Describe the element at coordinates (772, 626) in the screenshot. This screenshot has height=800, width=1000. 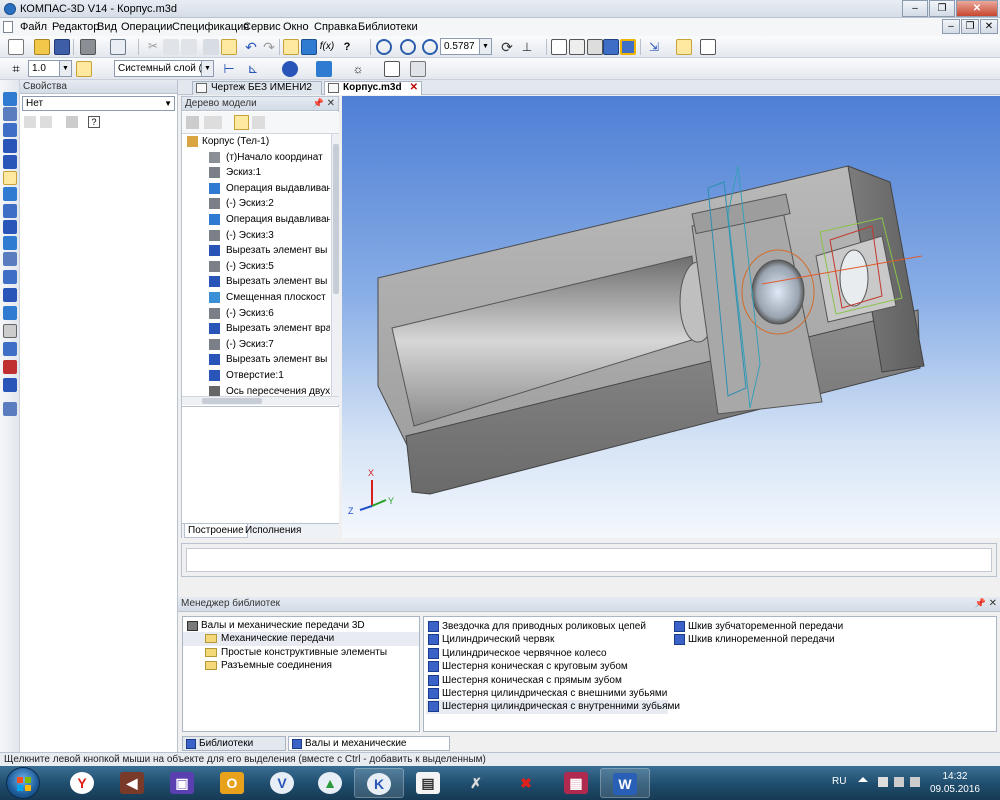
I see `library-item: Шкив зубчатоременной передачи` at that location.